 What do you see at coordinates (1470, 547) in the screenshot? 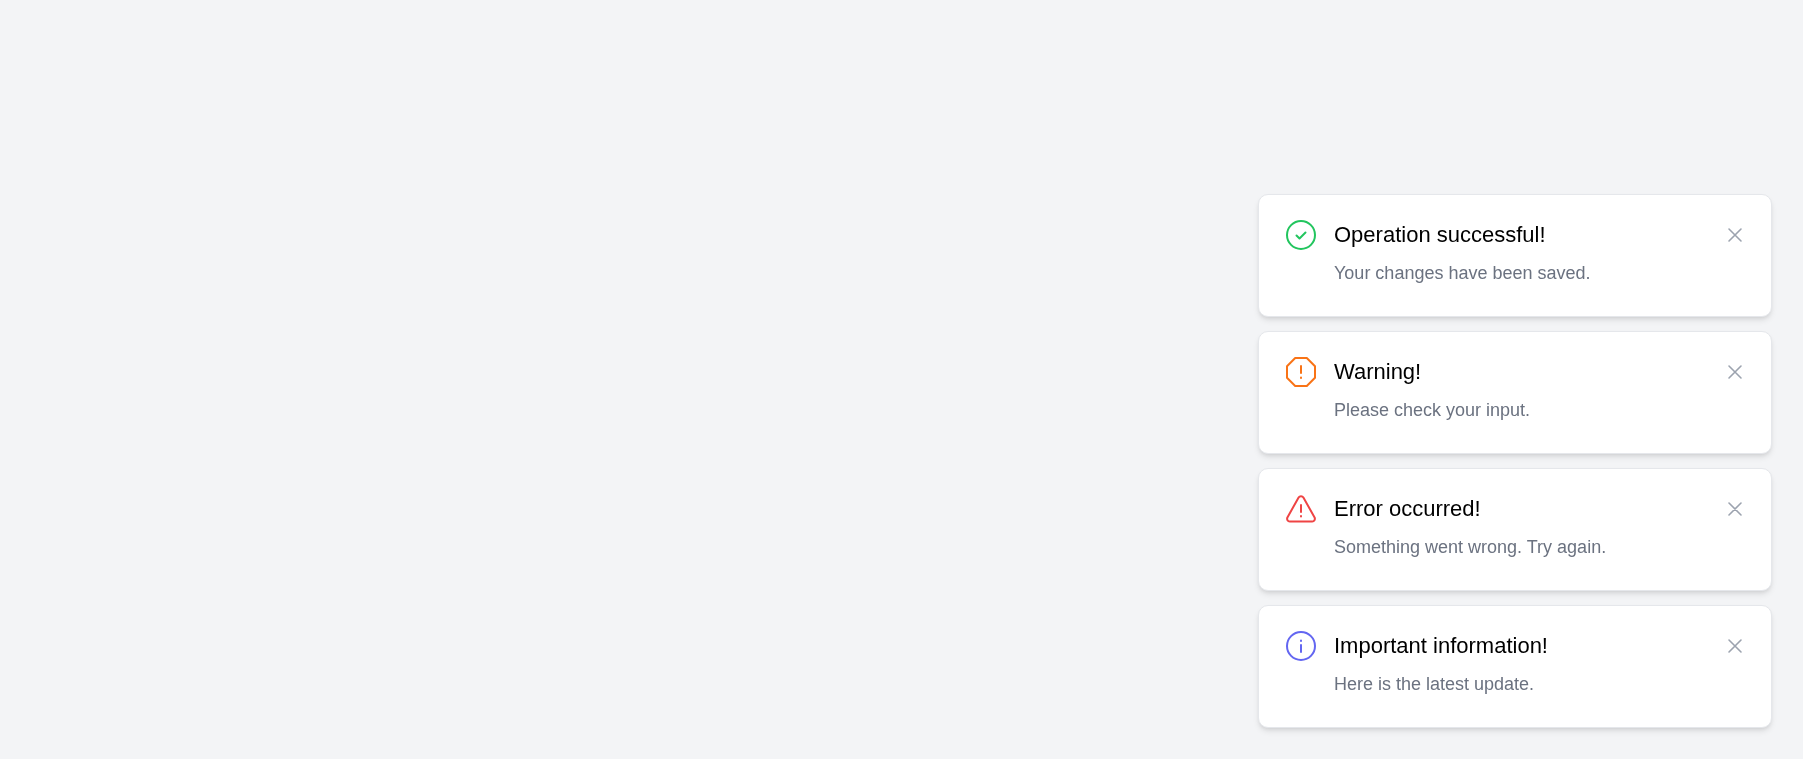
I see `toast-message: Something went wrong. Try again.` at bounding box center [1470, 547].